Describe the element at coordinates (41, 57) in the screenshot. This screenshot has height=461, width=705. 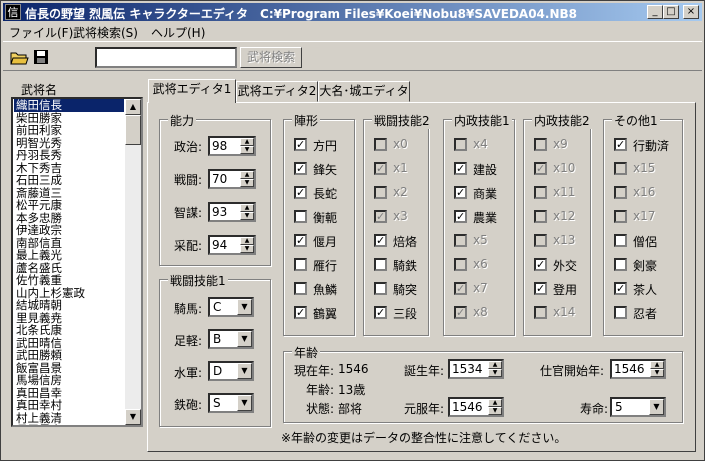
I see `save-disk-icon` at that location.